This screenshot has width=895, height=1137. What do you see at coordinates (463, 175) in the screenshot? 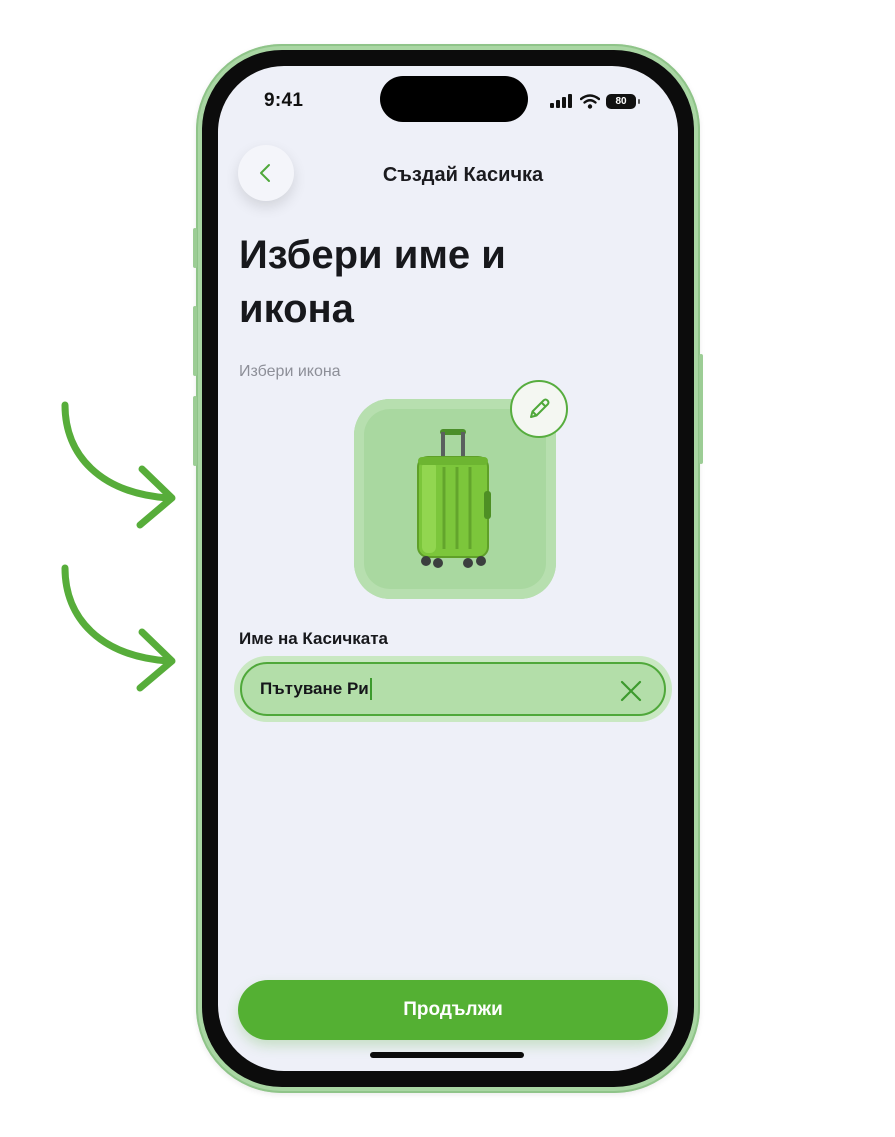
I see `page-title: Създай Касичка` at bounding box center [463, 175].